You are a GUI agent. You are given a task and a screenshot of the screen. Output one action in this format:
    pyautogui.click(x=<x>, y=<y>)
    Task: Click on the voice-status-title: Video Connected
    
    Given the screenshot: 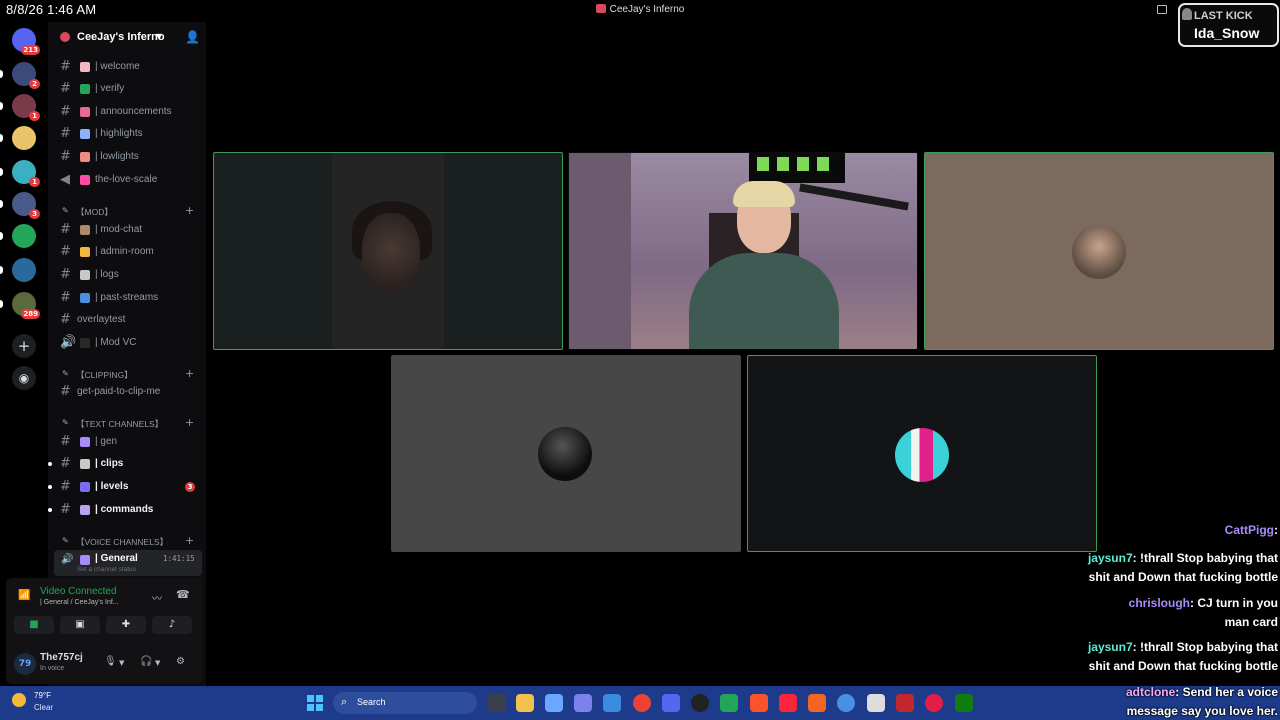 What is the action you would take?
    pyautogui.click(x=78, y=591)
    